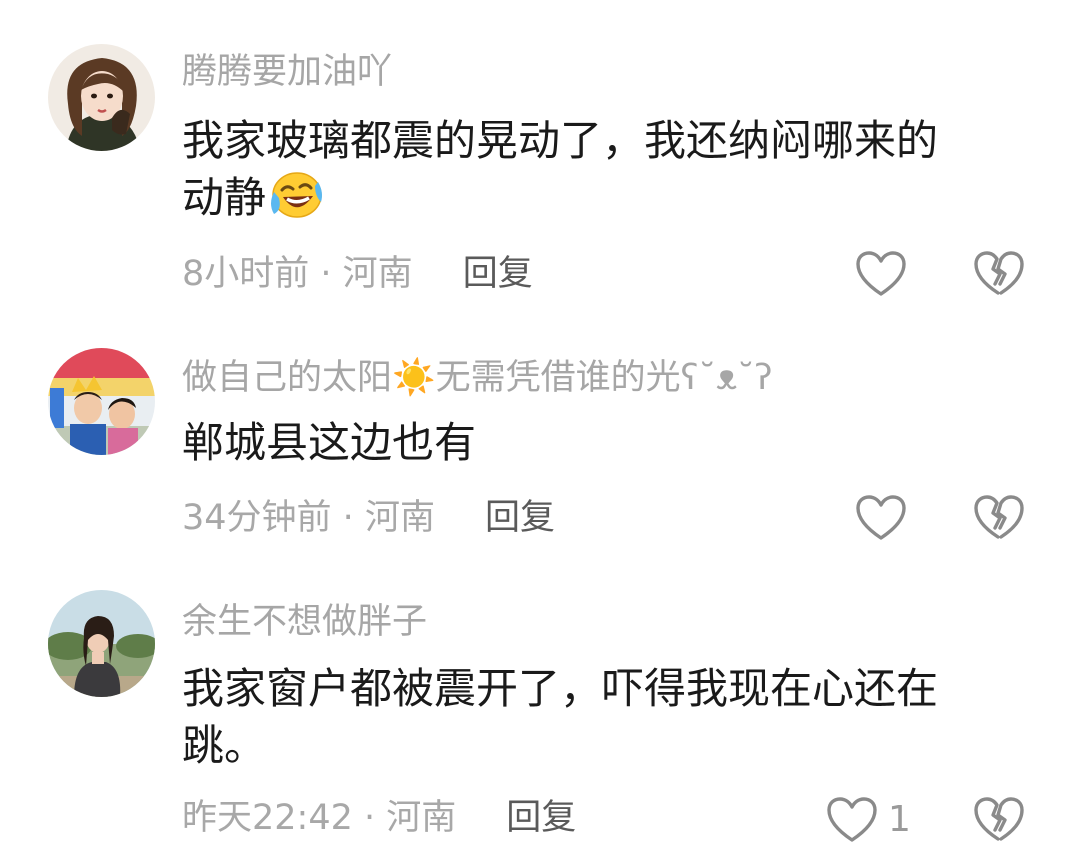 This screenshot has width=1080, height=867. What do you see at coordinates (246, 274) in the screenshot?
I see `timestamp: 8小时前` at bounding box center [246, 274].